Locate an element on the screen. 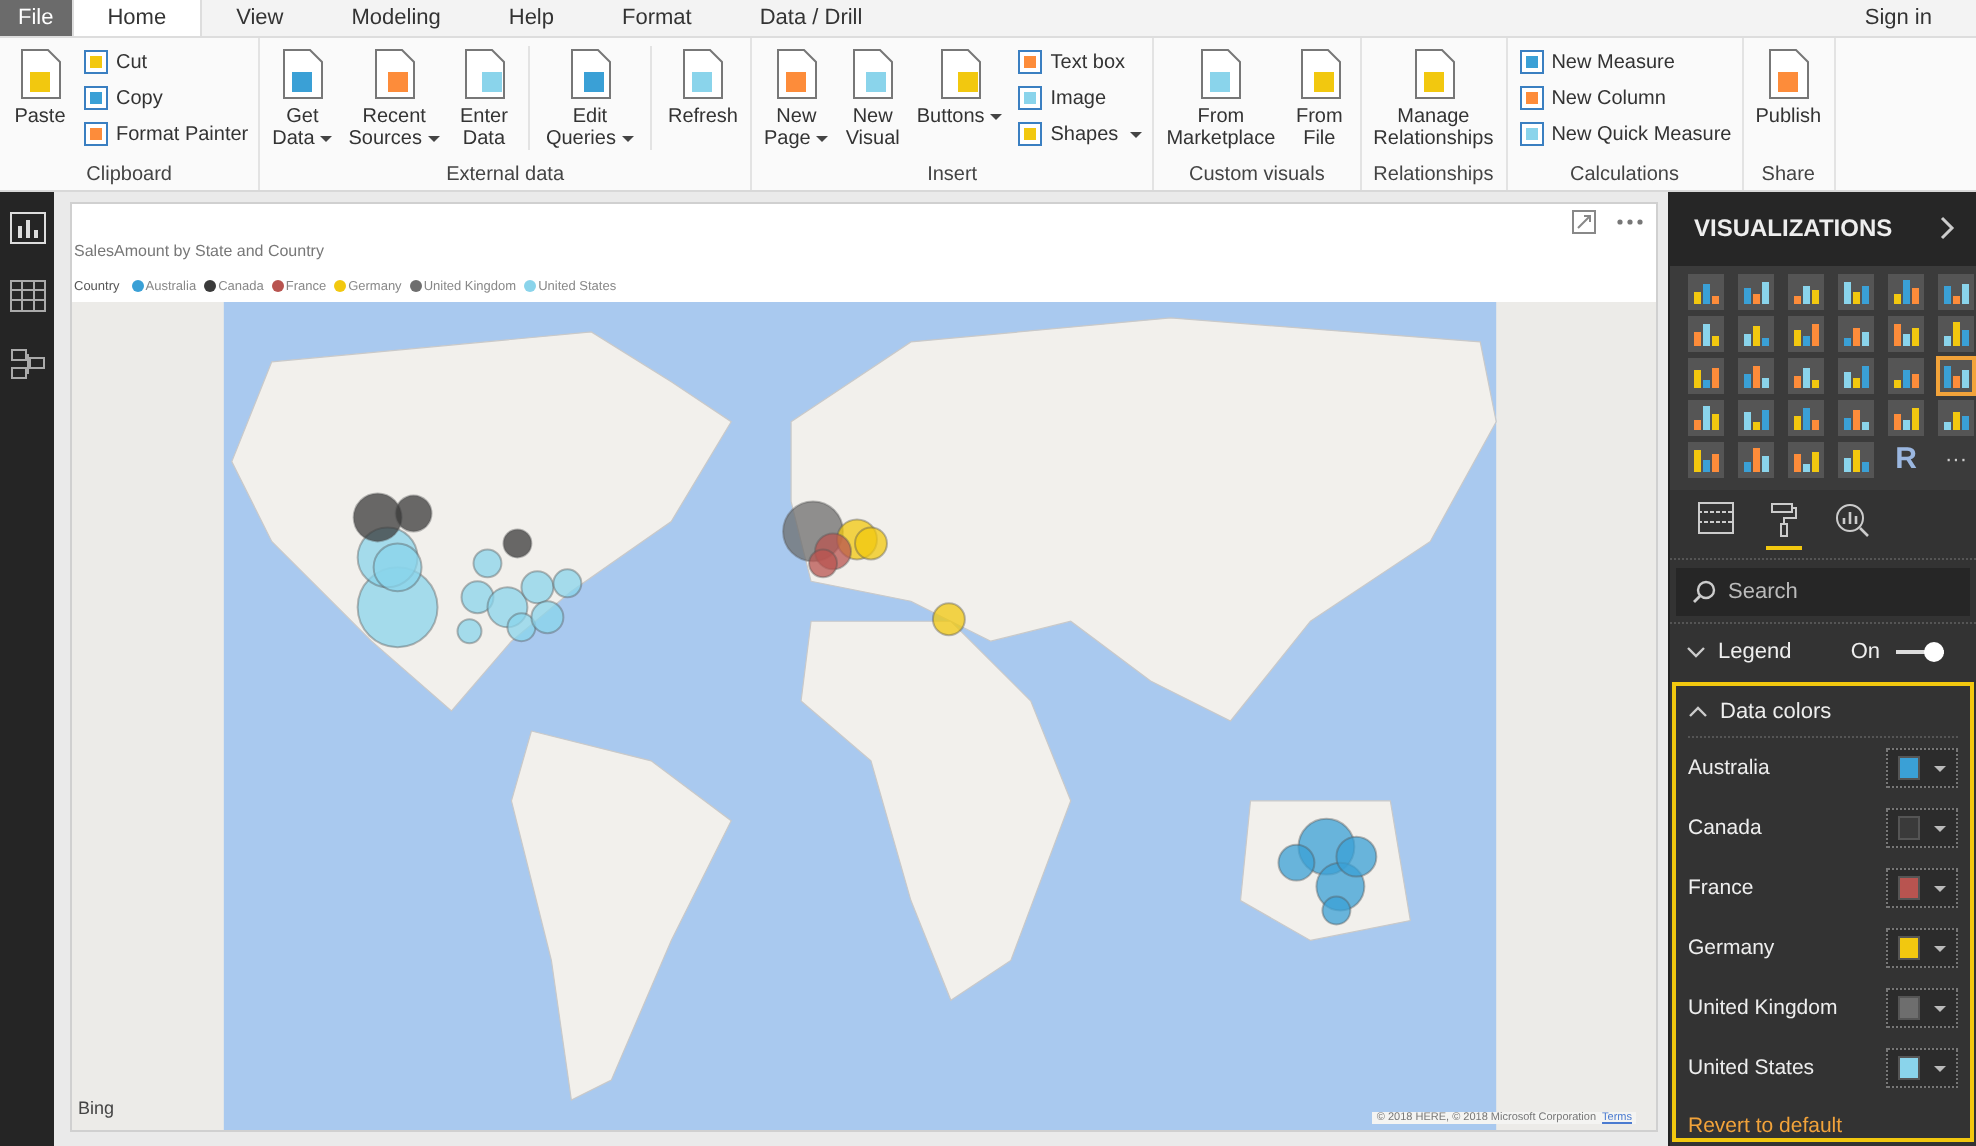  ribbon-button: Copy is located at coordinates (165, 98).